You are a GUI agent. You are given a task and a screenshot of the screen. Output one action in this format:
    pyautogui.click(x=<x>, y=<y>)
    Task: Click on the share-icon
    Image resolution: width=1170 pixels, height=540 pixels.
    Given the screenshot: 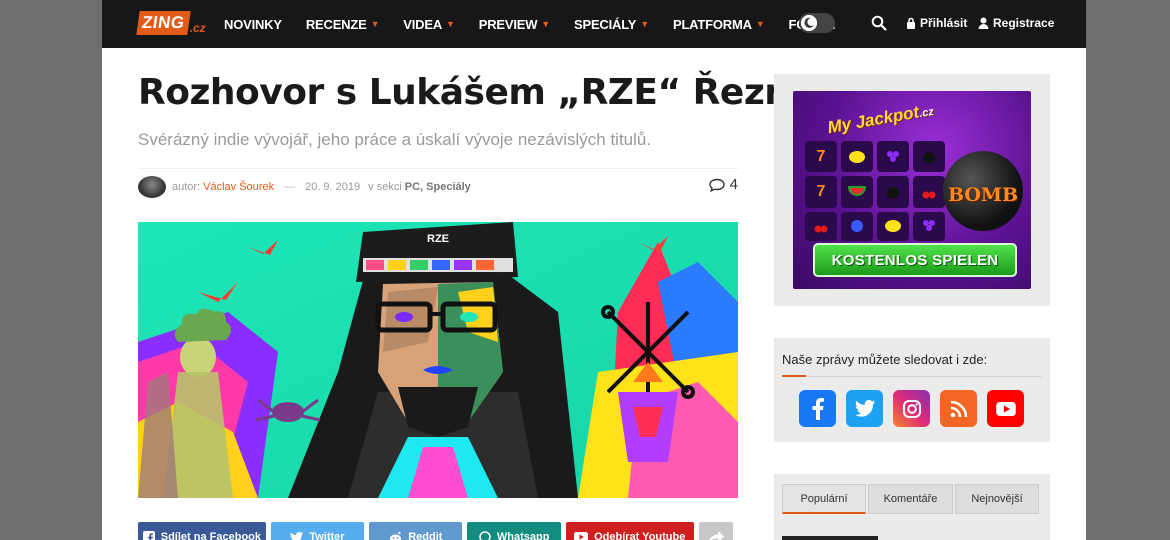 What is the action you would take?
    pyautogui.click(x=716, y=535)
    